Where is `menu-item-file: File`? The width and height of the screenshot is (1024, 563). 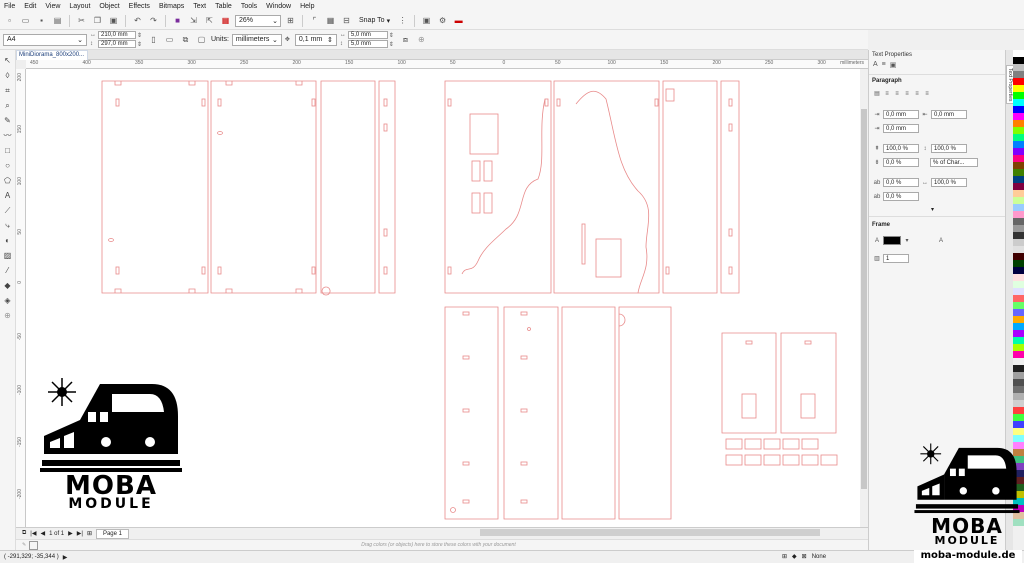 menu-item-file: File is located at coordinates (9, 6).